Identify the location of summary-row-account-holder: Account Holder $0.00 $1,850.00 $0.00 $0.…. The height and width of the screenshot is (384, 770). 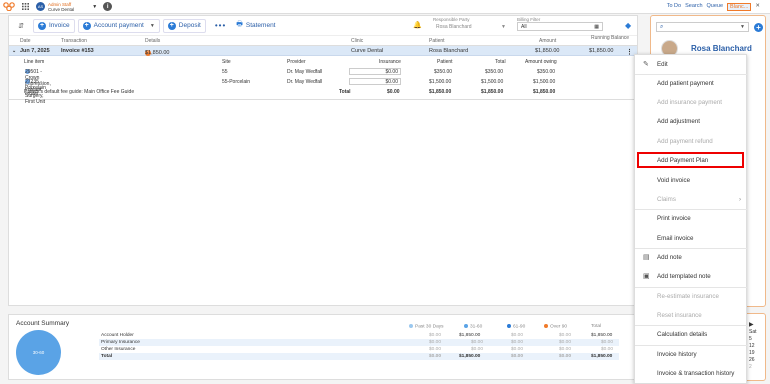
(357, 335).